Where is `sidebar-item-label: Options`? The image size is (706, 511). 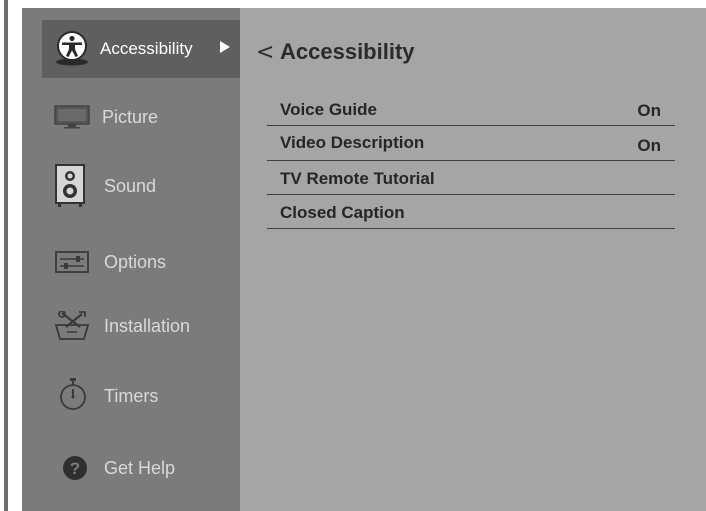
sidebar-item-label: Options is located at coordinates (135, 262).